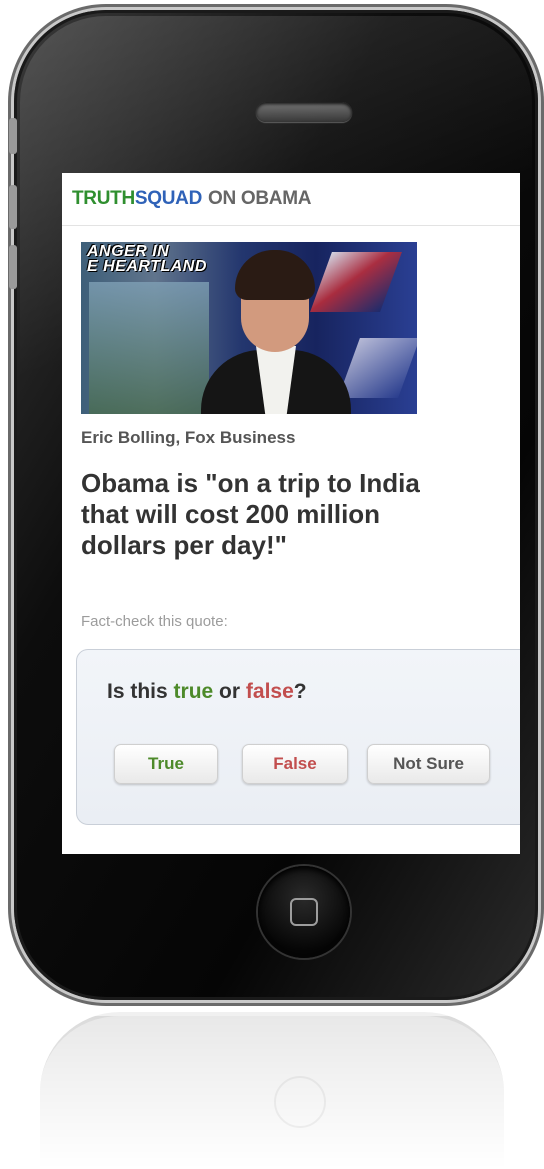 This screenshot has height=1169, width=544. Describe the element at coordinates (304, 112) in the screenshot. I see `earpiece-speaker` at that location.